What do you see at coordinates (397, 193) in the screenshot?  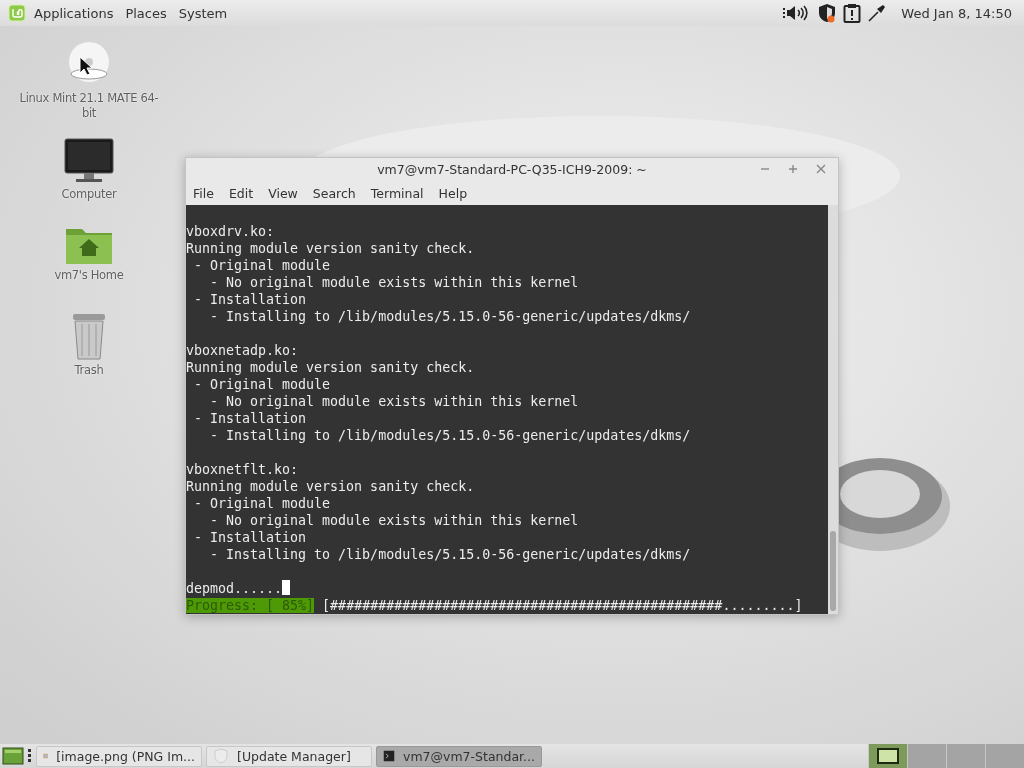 I see `menu-item: Terminal` at bounding box center [397, 193].